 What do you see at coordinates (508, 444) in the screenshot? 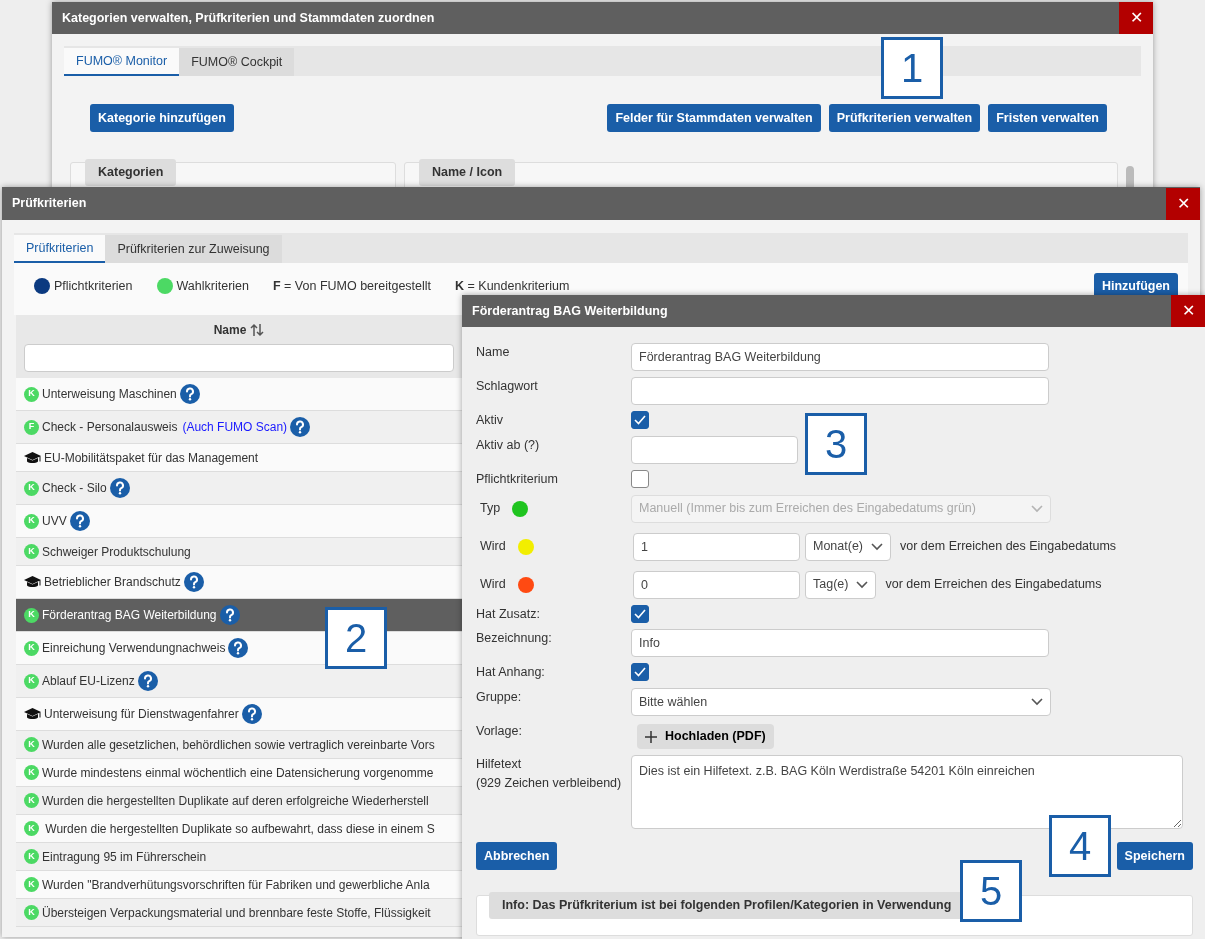
I see `field-label: Aktiv ab (?)` at bounding box center [508, 444].